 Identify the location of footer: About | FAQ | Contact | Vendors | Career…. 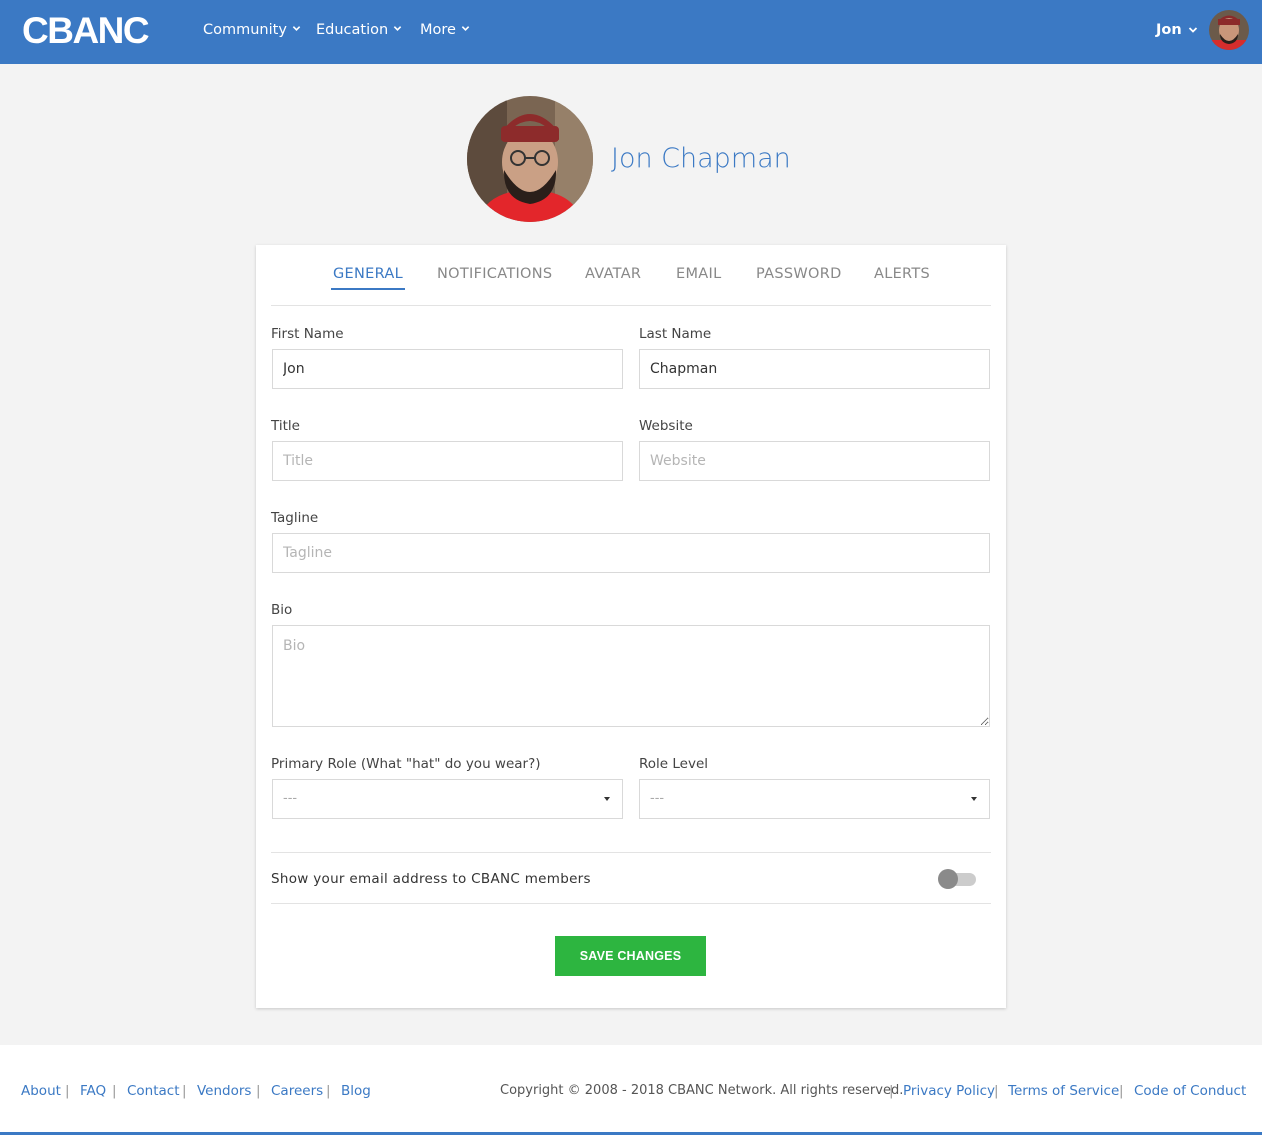
(631, 1090).